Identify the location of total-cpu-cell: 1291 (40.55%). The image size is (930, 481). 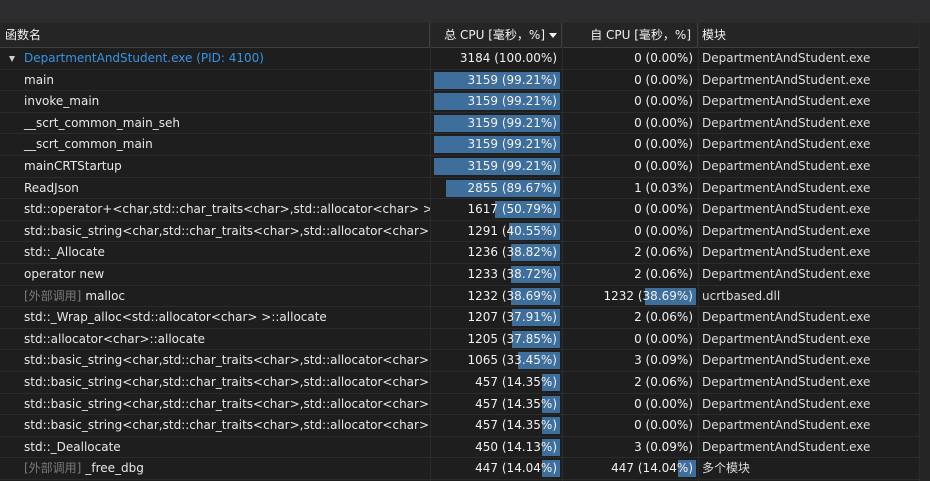
(495, 231).